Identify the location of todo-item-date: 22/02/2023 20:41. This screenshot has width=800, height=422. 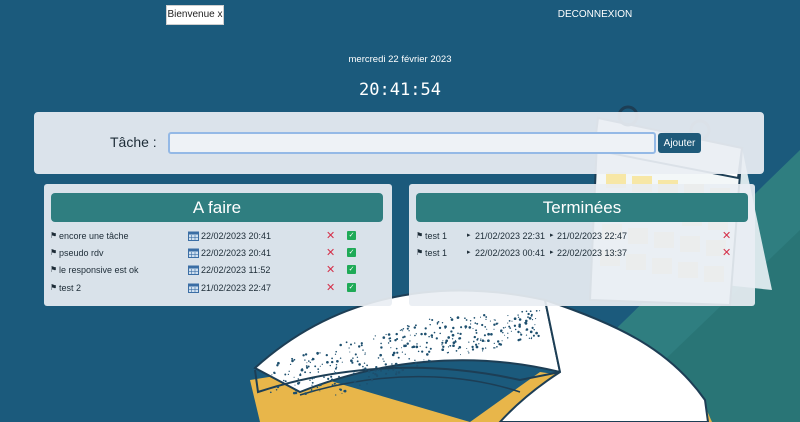
(236, 236).